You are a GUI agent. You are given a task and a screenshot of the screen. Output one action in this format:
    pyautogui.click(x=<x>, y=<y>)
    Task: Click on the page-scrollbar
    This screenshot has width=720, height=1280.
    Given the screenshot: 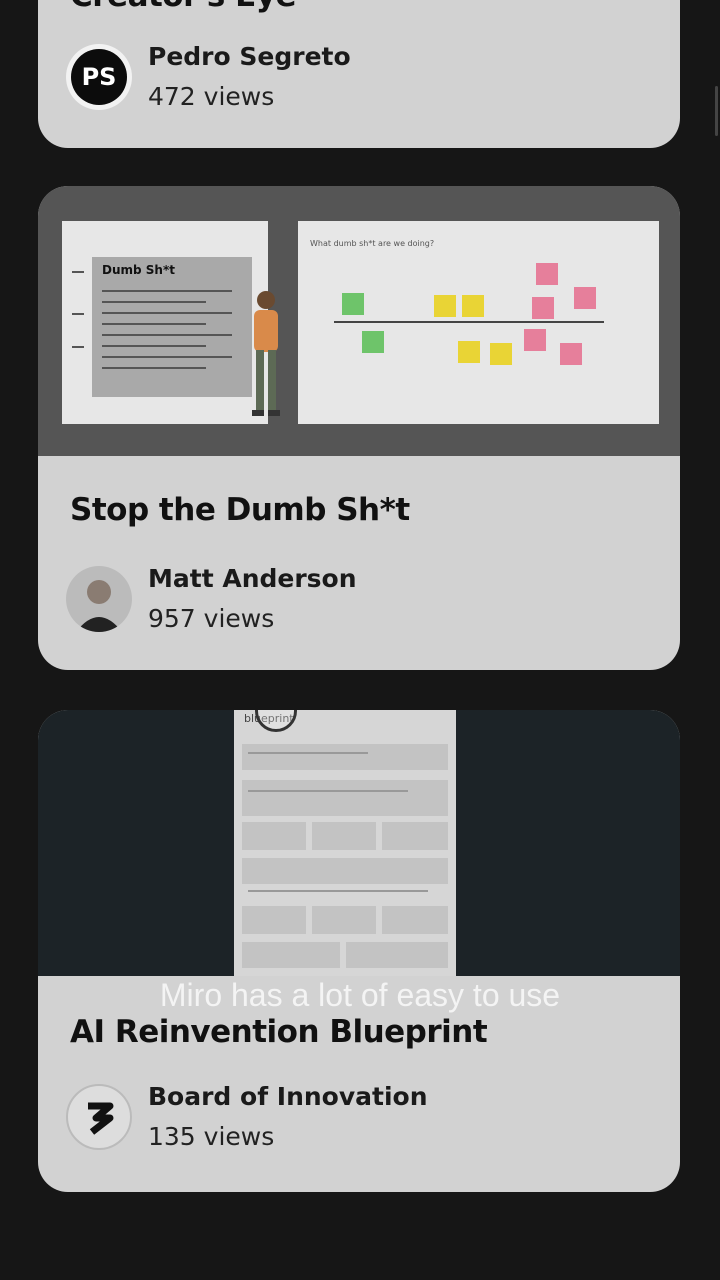 What is the action you would take?
    pyautogui.click(x=716, y=111)
    